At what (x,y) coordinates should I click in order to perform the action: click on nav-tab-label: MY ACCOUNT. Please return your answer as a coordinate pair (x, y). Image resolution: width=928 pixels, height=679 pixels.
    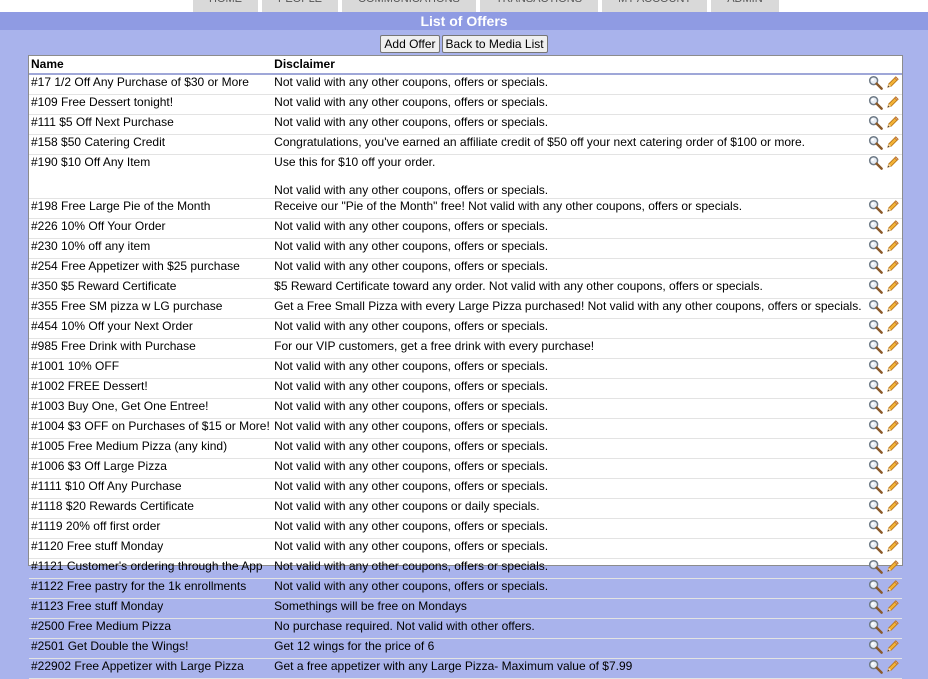
    Looking at the image, I should click on (654, 2).